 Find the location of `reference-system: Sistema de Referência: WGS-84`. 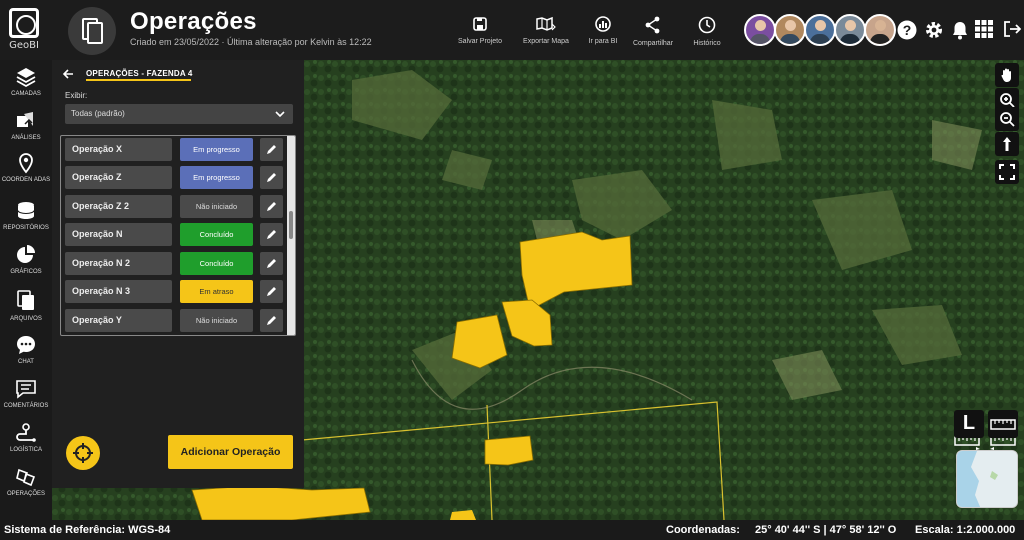

reference-system: Sistema de Referência: WGS-84 is located at coordinates (87, 530).